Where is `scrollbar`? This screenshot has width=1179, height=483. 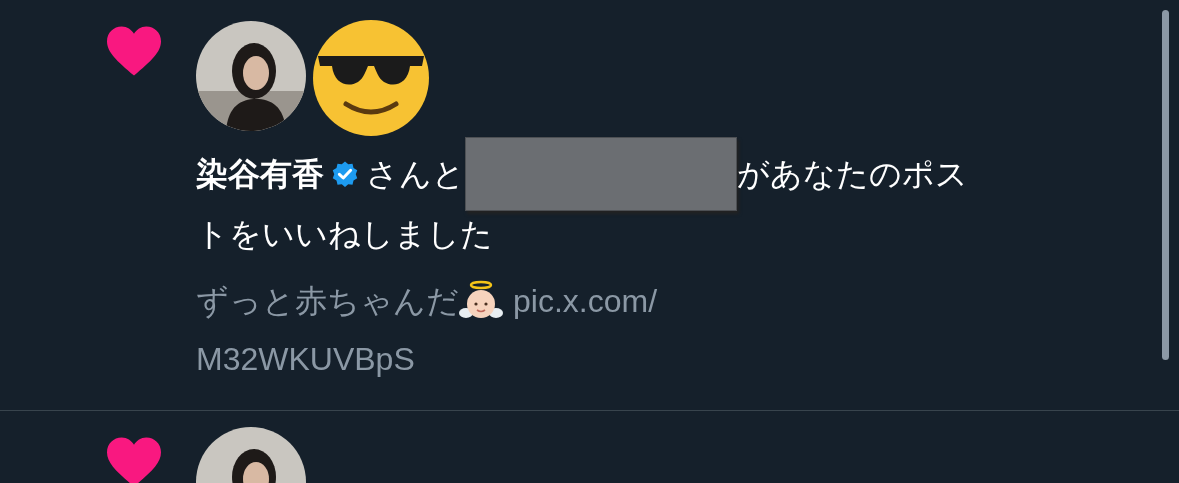 scrollbar is located at coordinates (1165, 185).